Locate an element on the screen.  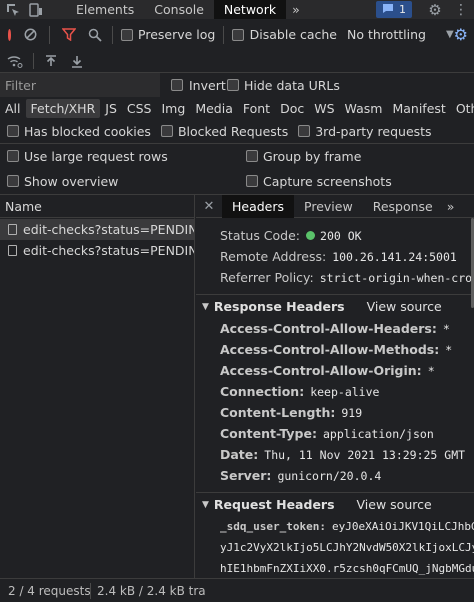
more-options-icon: ⋮ is located at coordinates (461, 10).